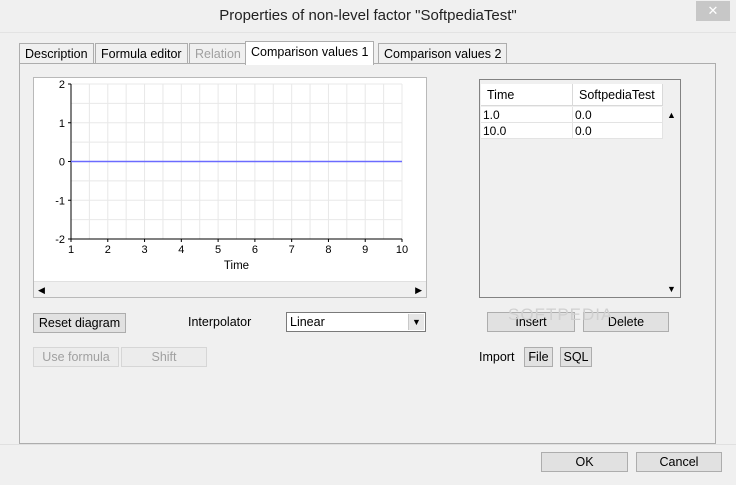  I want to click on interpolator-value: Linear, so click(307, 322).